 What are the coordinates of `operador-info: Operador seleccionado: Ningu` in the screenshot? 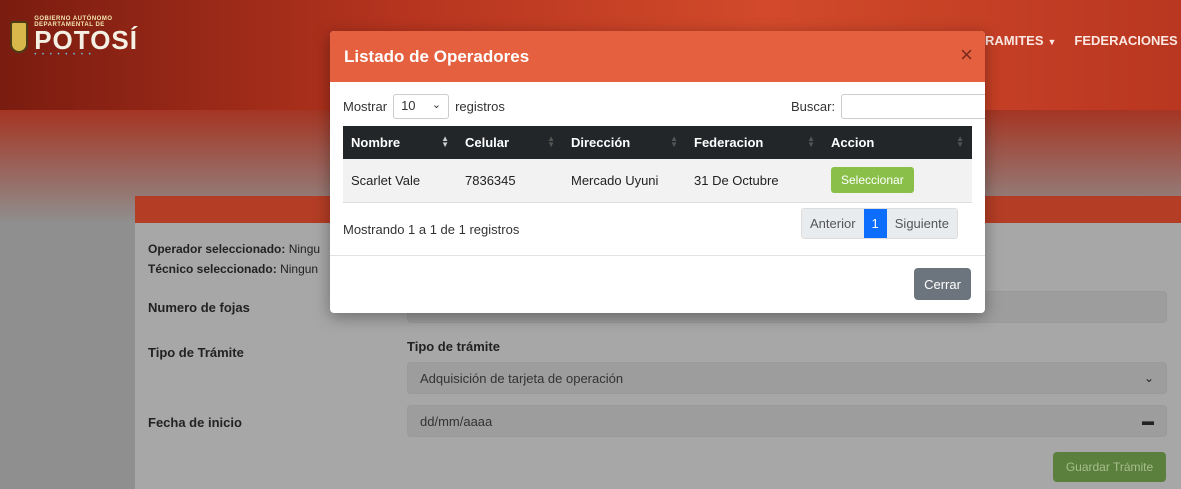 It's located at (234, 249).